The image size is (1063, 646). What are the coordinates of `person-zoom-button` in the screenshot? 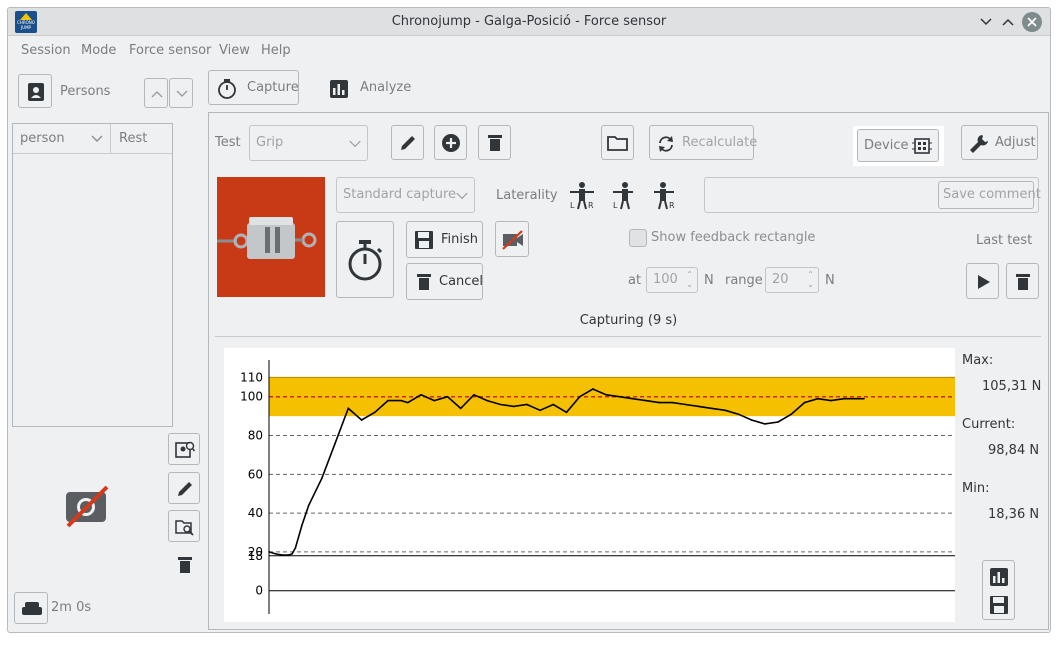 It's located at (184, 526).